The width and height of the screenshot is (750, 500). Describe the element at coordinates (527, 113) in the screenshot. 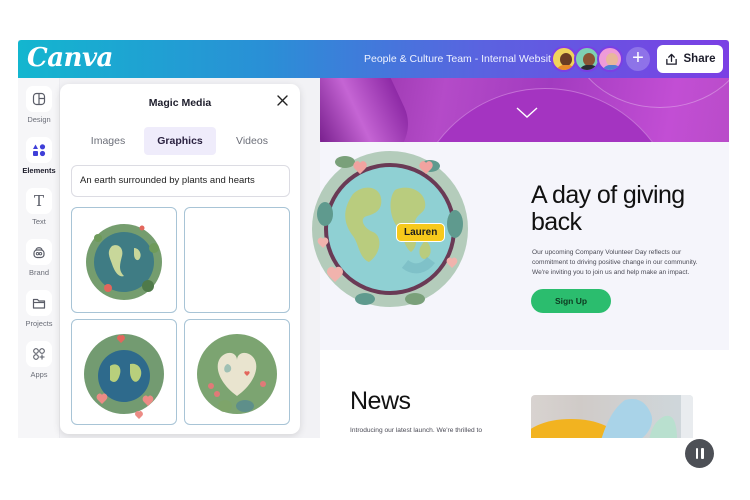

I see `chevron-down-icon` at that location.